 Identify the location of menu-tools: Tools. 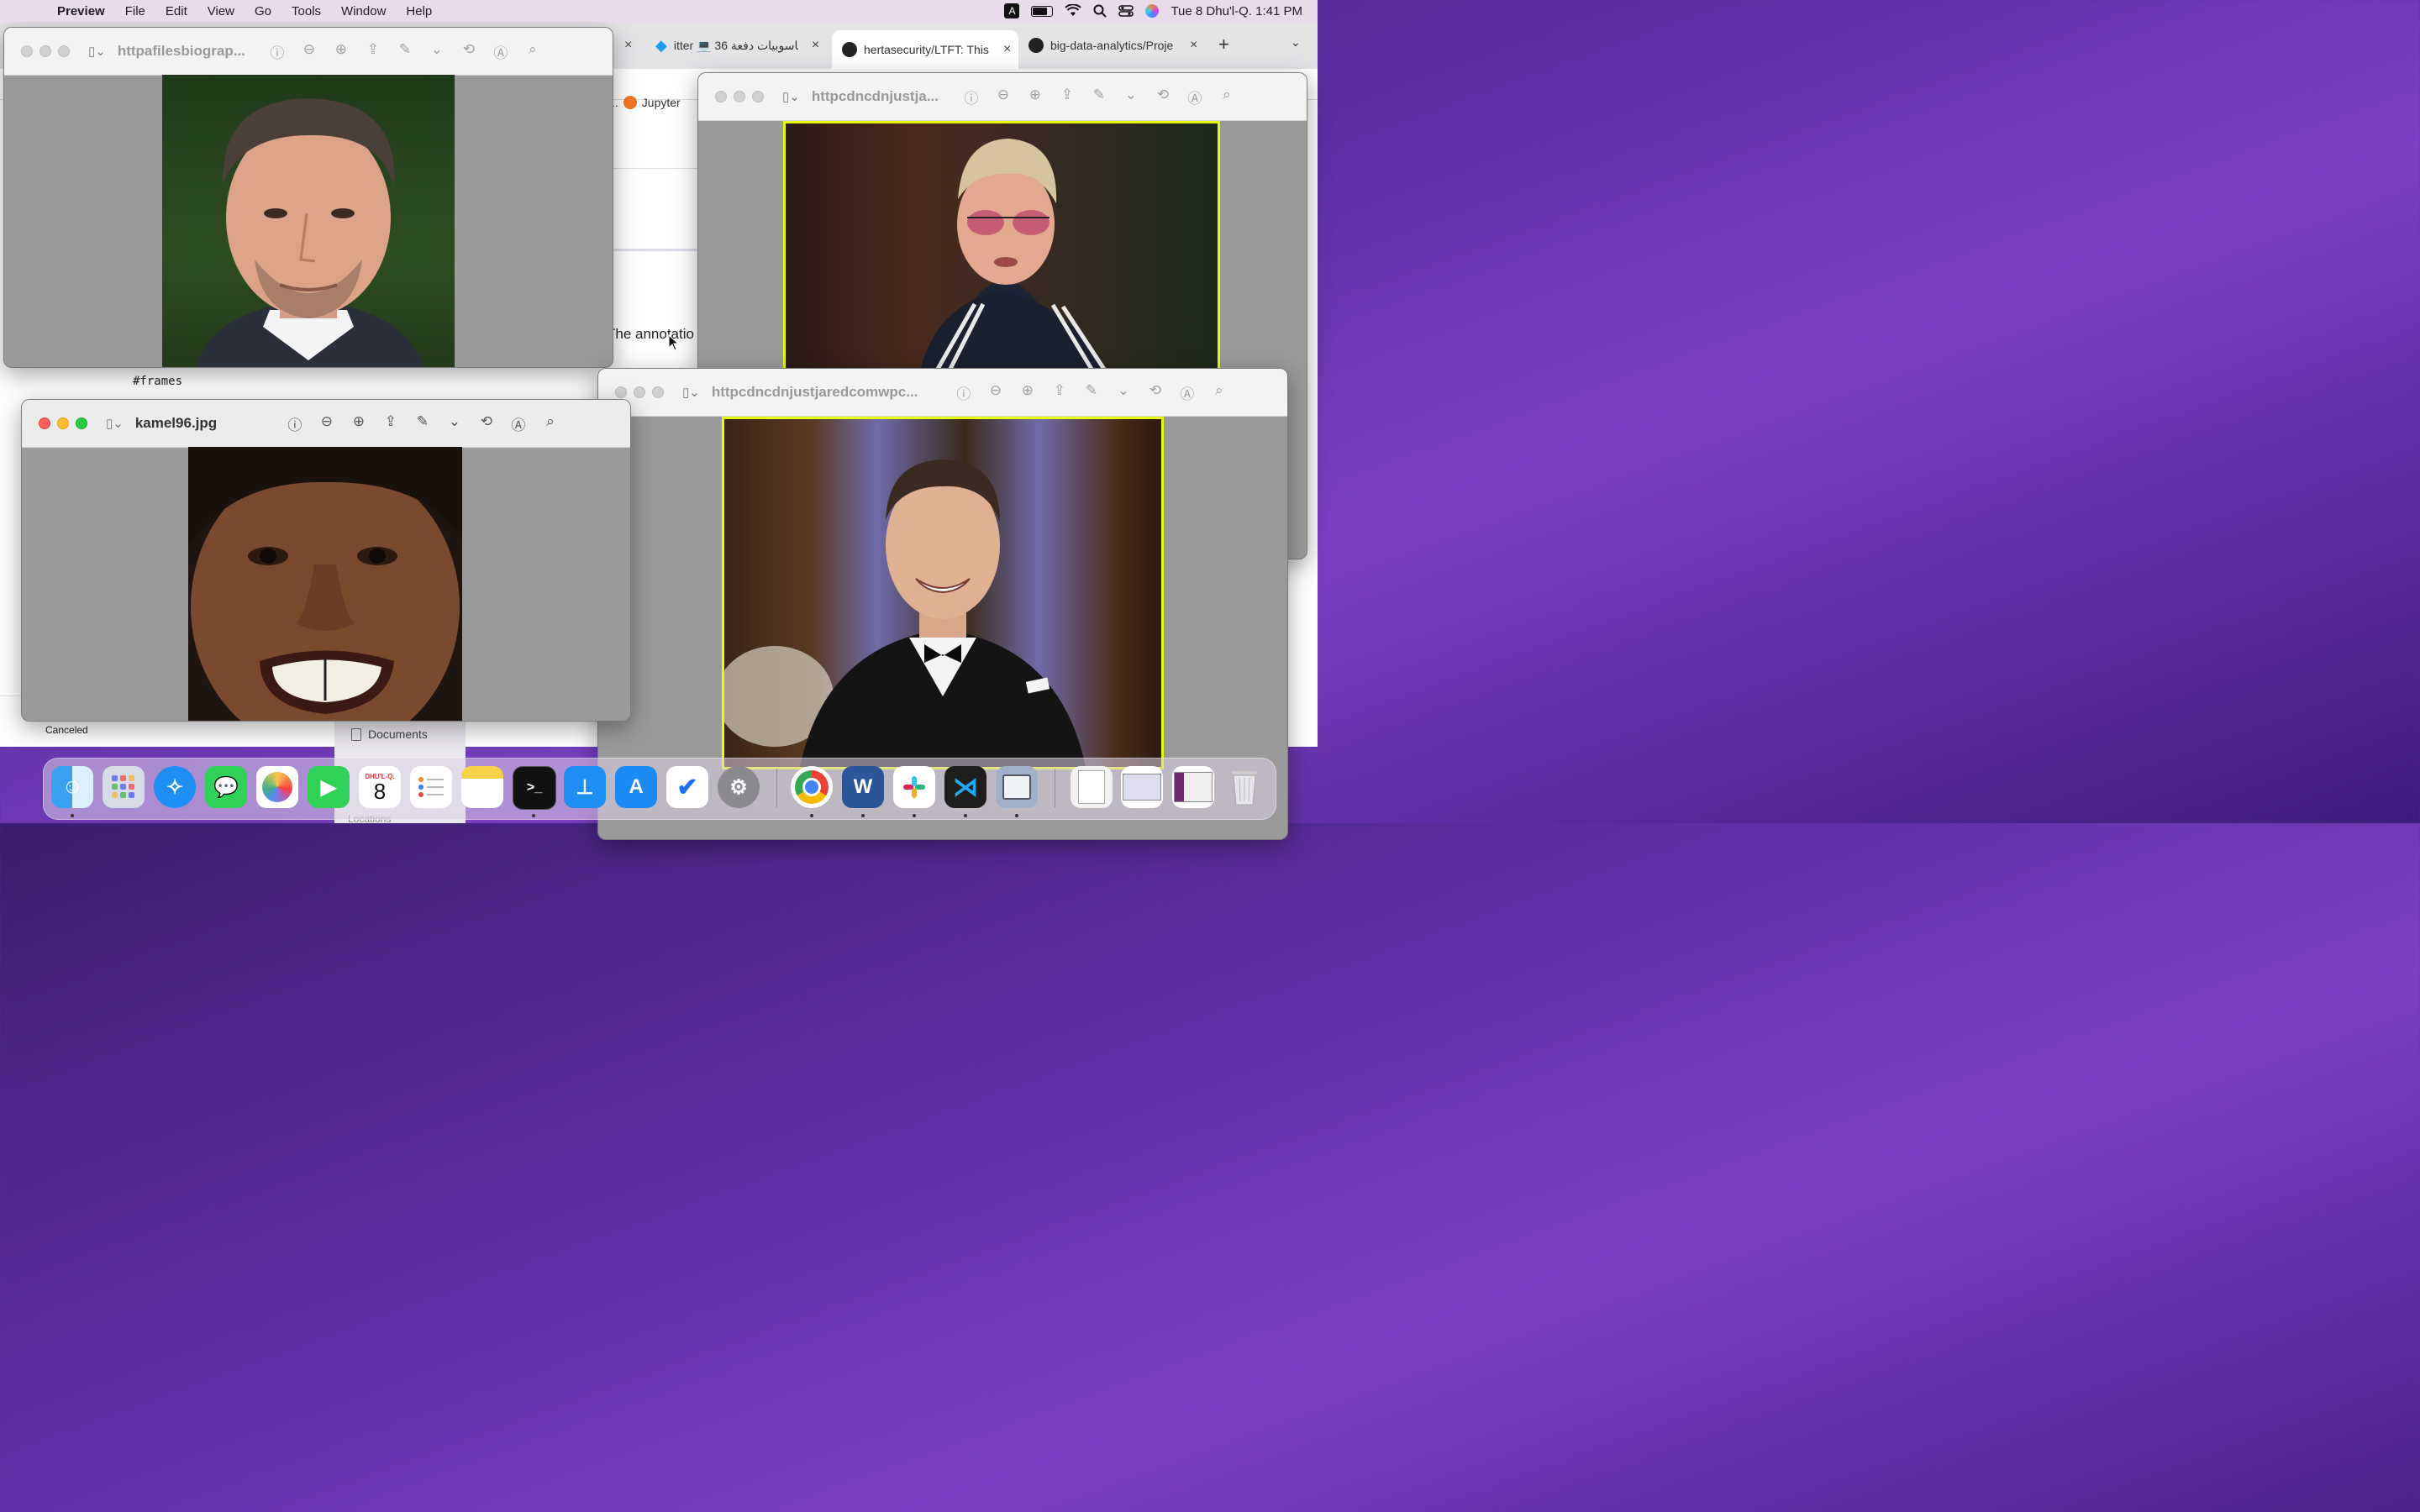
(306, 11).